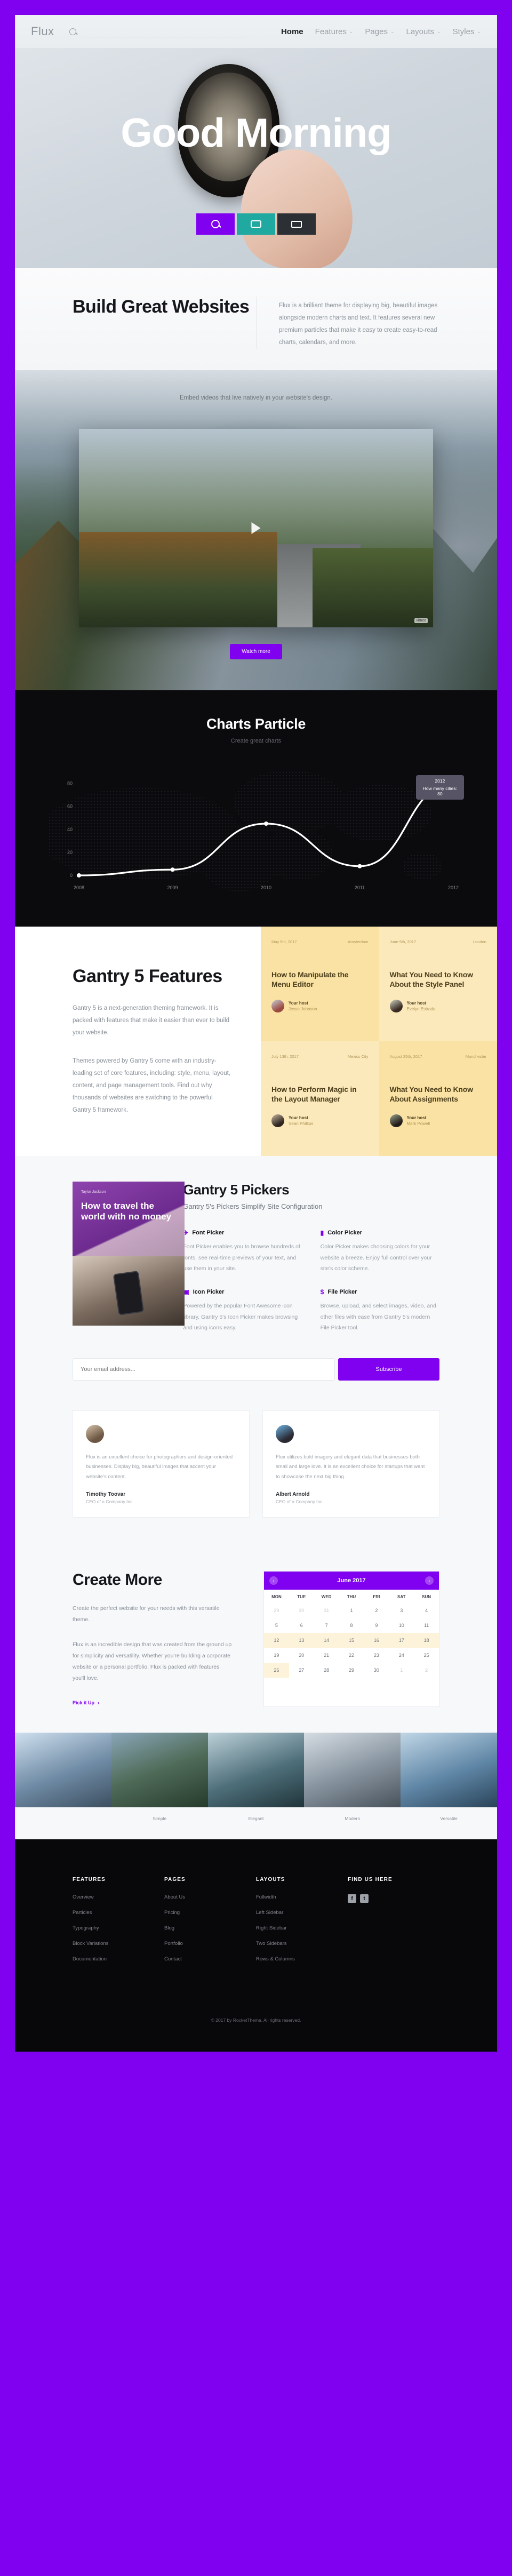 This screenshot has height=2576, width=512. What do you see at coordinates (326, 1655) in the screenshot?
I see `calendar-day: 21` at bounding box center [326, 1655].